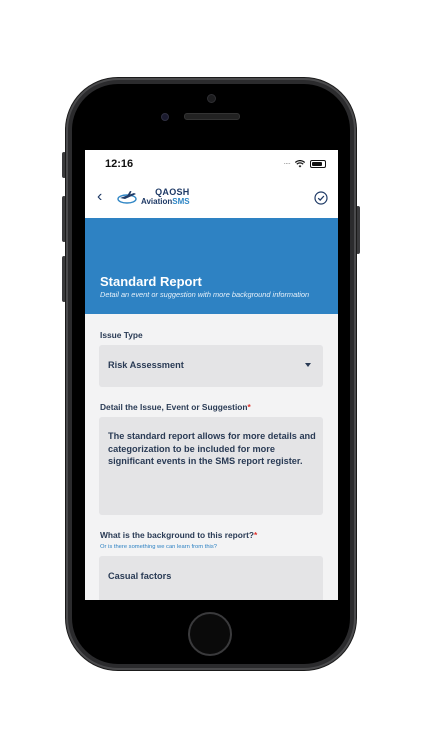 The image size is (422, 750). I want to click on home-button, so click(210, 634).